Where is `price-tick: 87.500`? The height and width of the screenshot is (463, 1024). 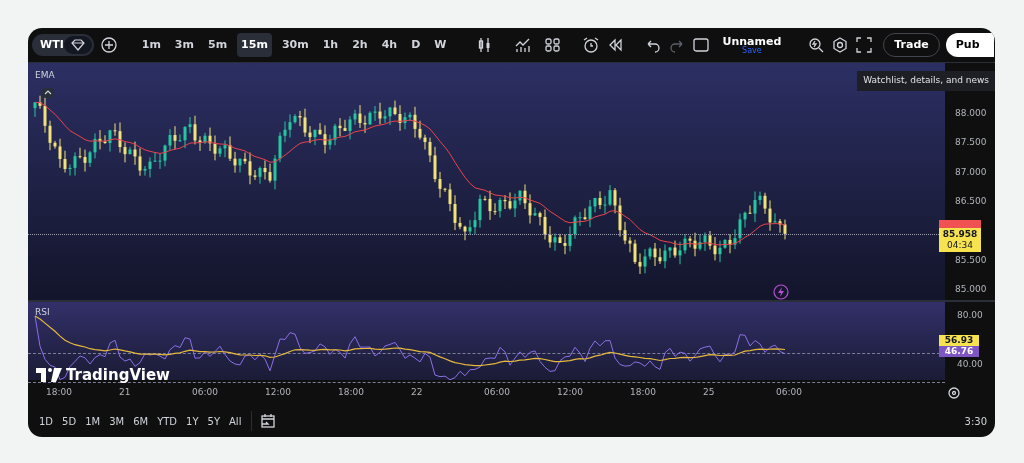 price-tick: 87.500 is located at coordinates (971, 143).